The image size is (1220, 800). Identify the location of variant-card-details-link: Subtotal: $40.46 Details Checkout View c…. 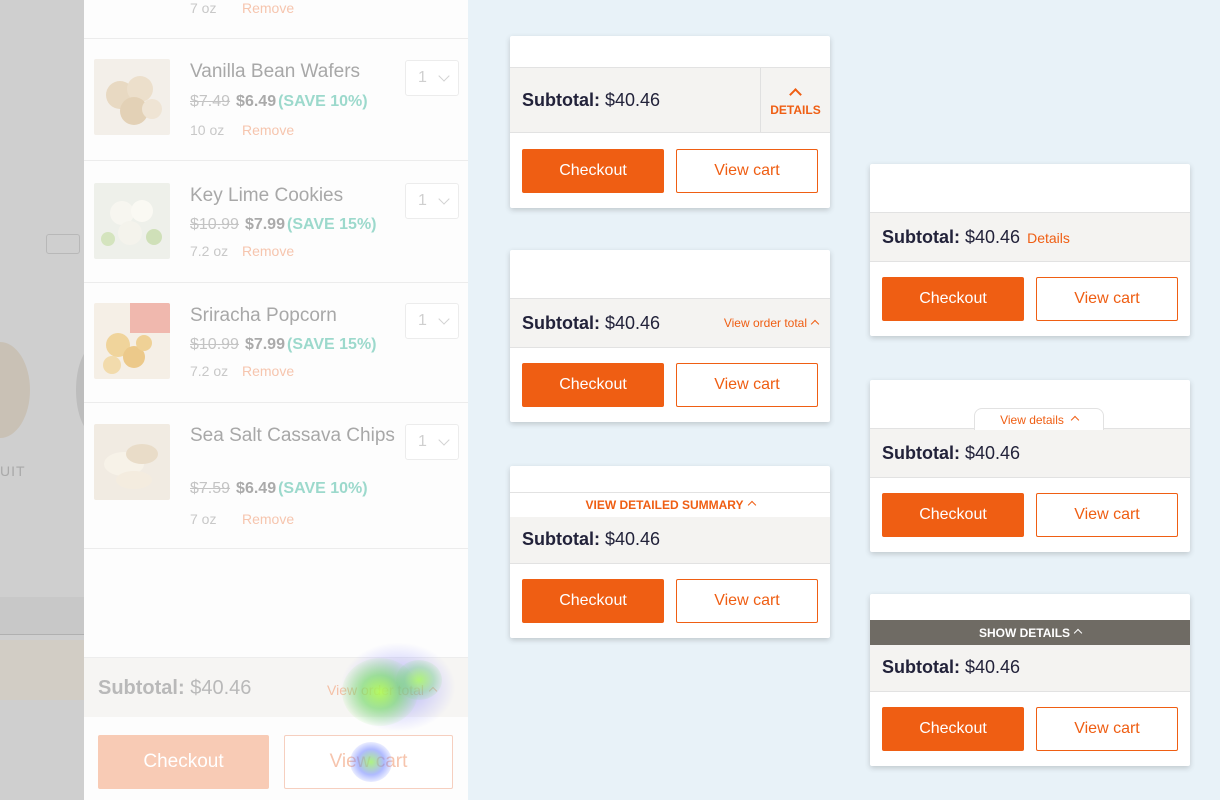
(1030, 250).